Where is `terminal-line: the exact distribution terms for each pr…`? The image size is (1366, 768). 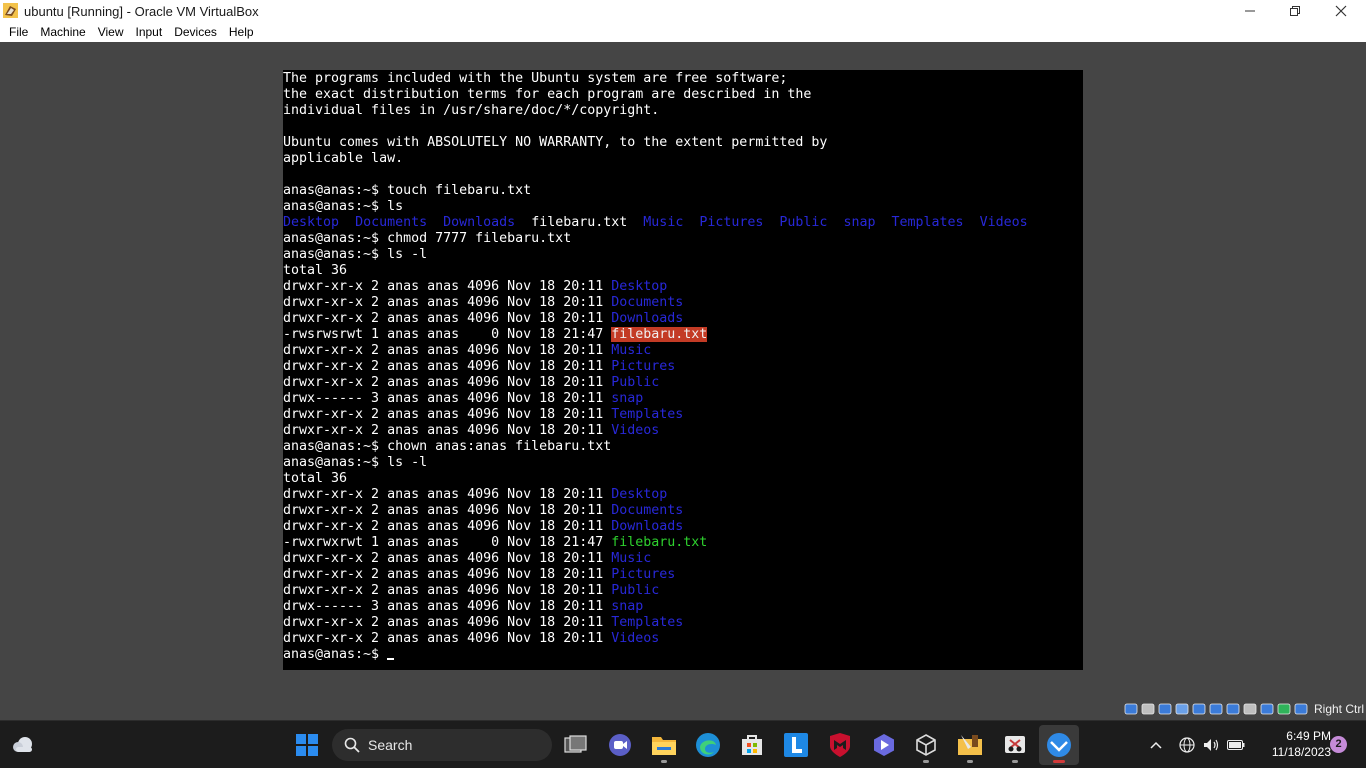 terminal-line: the exact distribution terms for each pr… is located at coordinates (655, 95).